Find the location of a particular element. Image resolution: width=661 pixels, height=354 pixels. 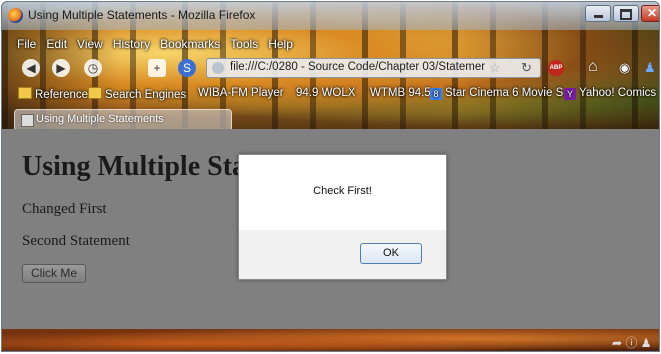

ok-button: OK is located at coordinates (391, 253).